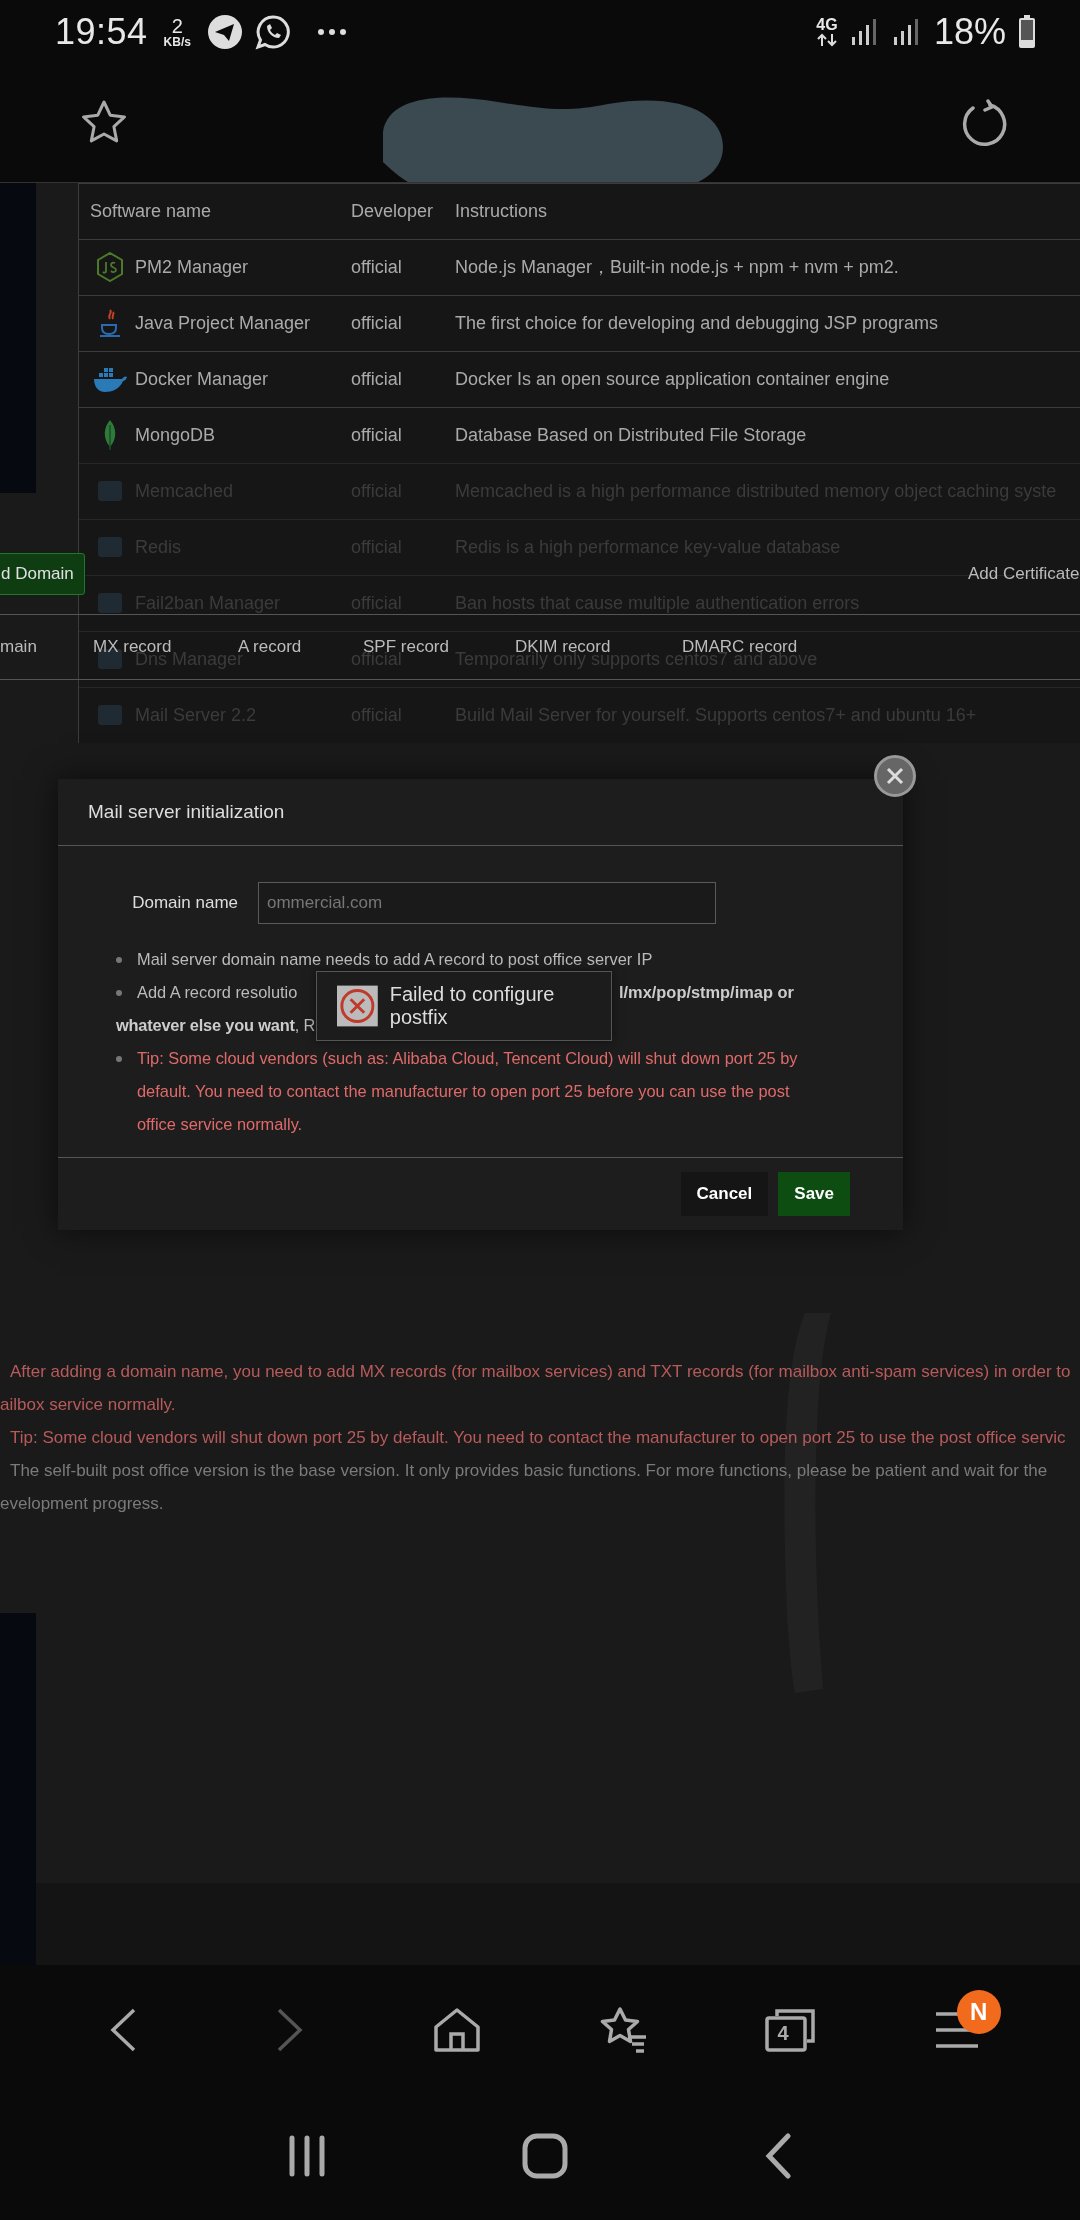 This screenshot has width=1080, height=2220. I want to click on error-icon, so click(357, 1005).